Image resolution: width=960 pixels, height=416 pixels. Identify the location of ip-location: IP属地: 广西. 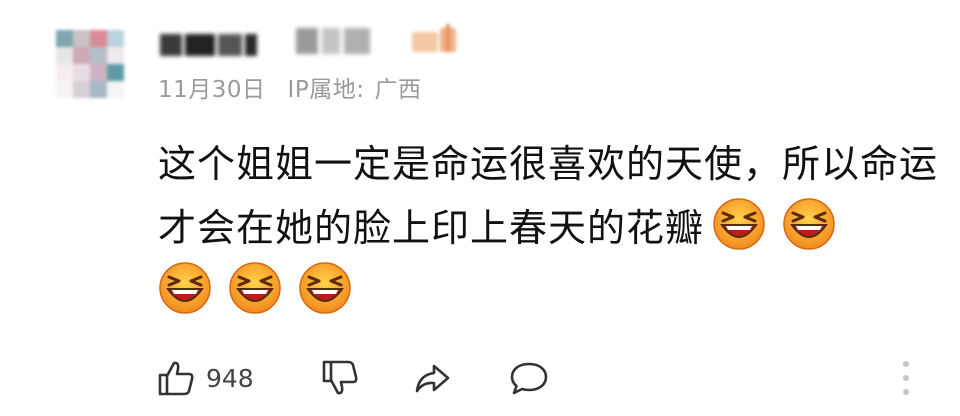
(355, 87).